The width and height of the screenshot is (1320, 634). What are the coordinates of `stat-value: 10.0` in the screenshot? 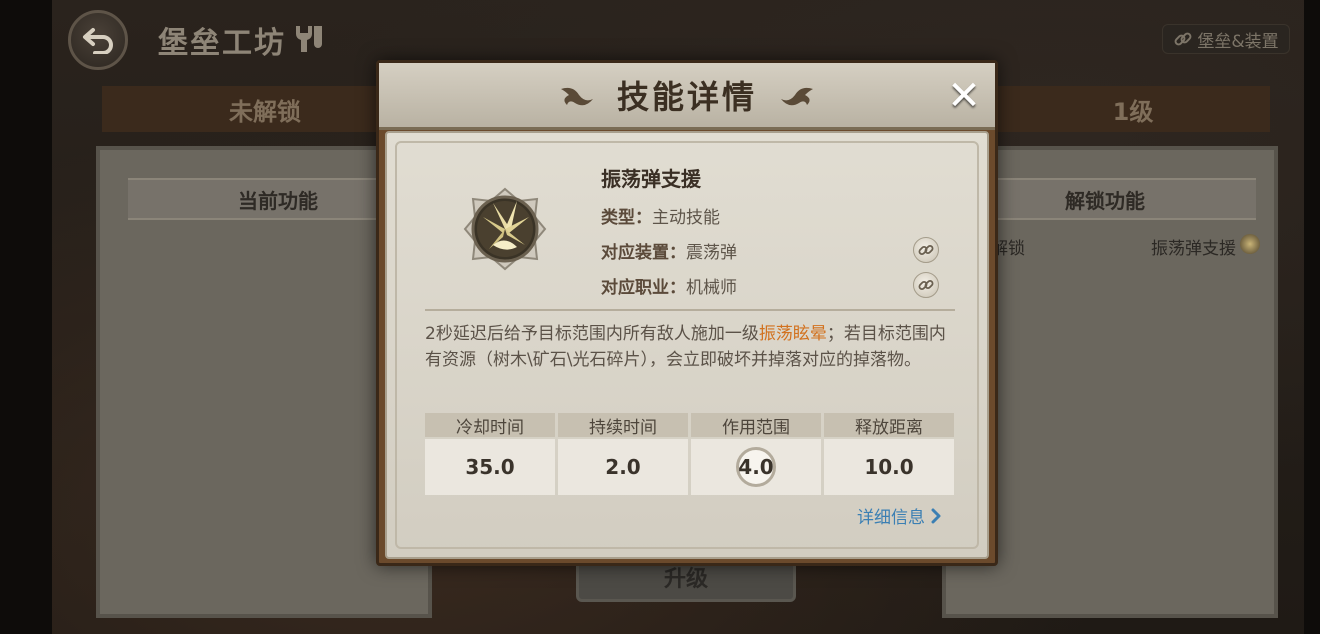 It's located at (889, 467).